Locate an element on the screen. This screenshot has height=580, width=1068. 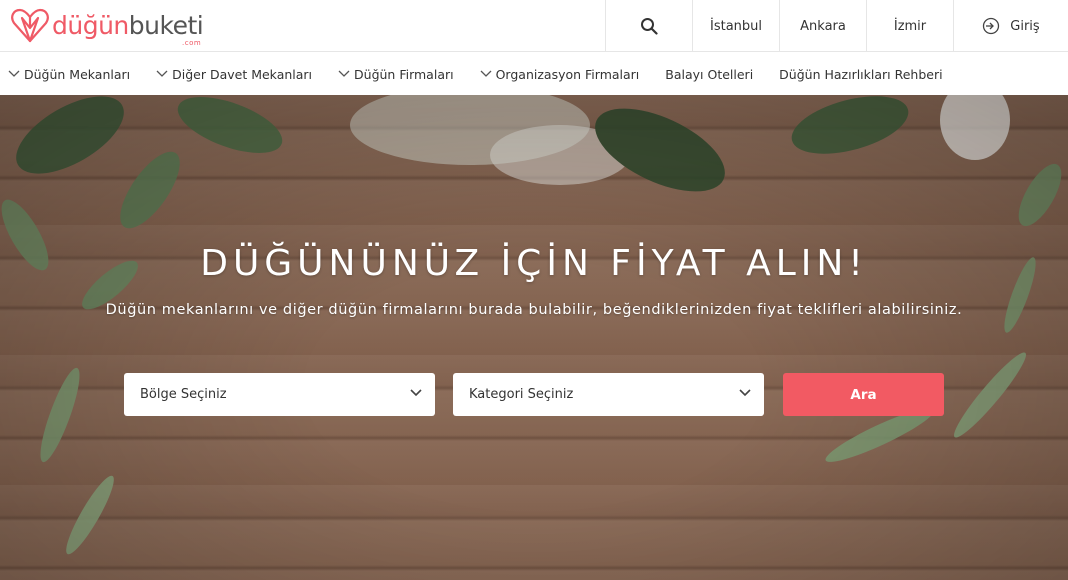
region-select-label: Bölge Seçiniz is located at coordinates (183, 394).